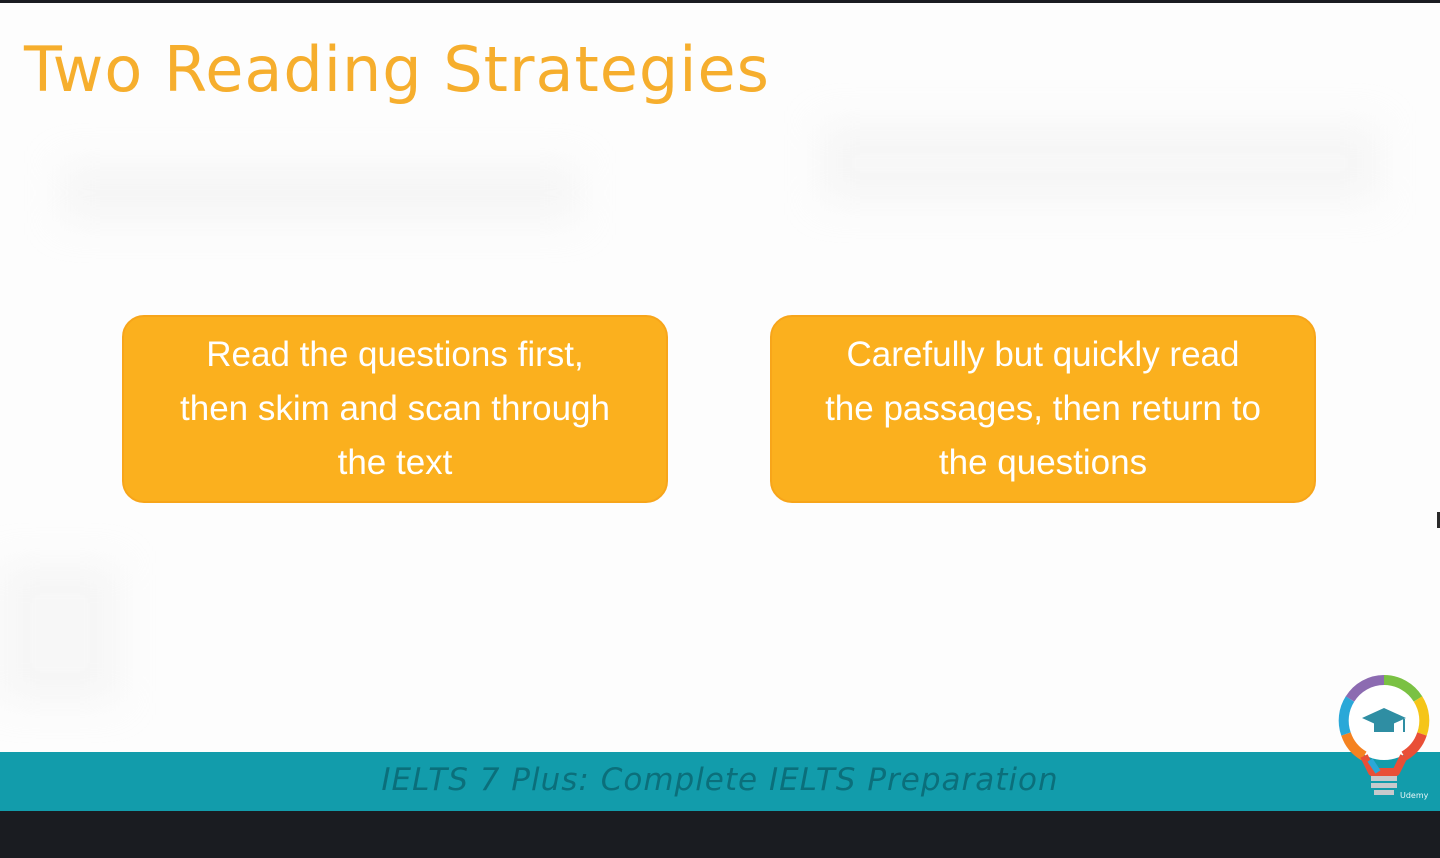 Image resolution: width=1440 pixels, height=858 pixels. I want to click on strategy-2-line-3: the questions, so click(1043, 462).